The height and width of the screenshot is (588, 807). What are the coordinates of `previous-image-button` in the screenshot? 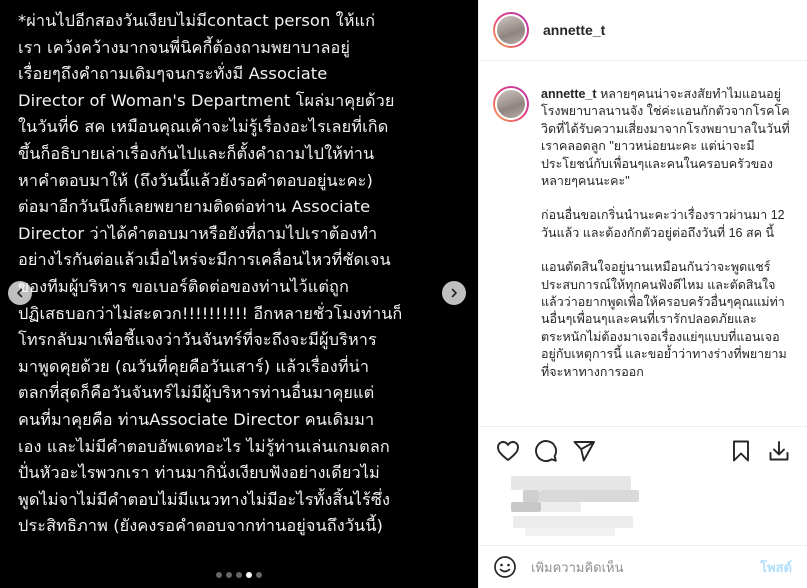 It's located at (20, 293).